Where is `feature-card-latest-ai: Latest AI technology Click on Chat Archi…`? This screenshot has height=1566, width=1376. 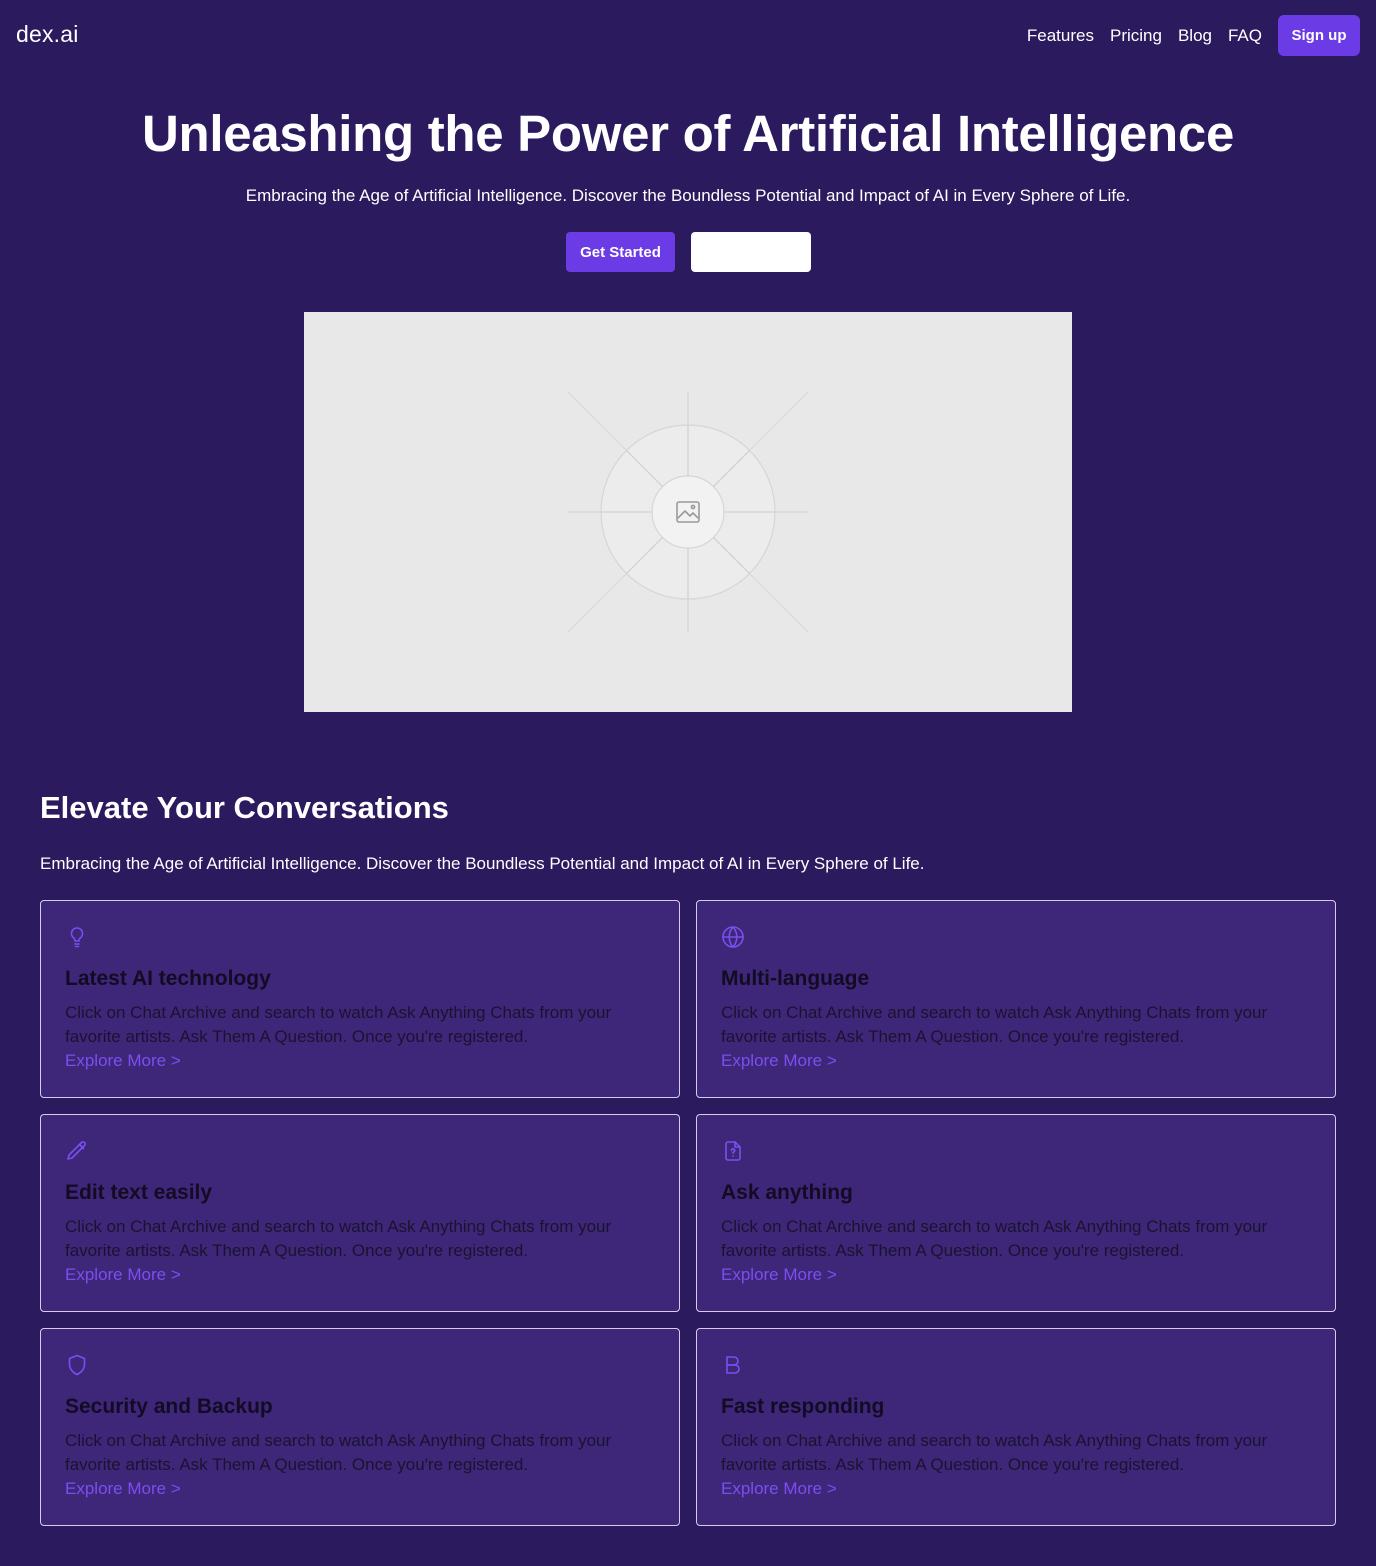
feature-card-latest-ai: Latest AI technology Click on Chat Archi… is located at coordinates (360, 999).